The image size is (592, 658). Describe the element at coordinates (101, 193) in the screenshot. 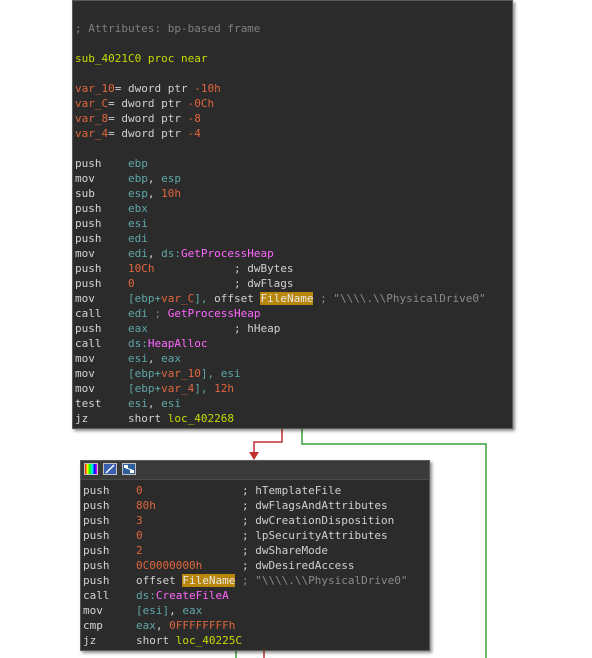

I see `code-token: sub` at that location.